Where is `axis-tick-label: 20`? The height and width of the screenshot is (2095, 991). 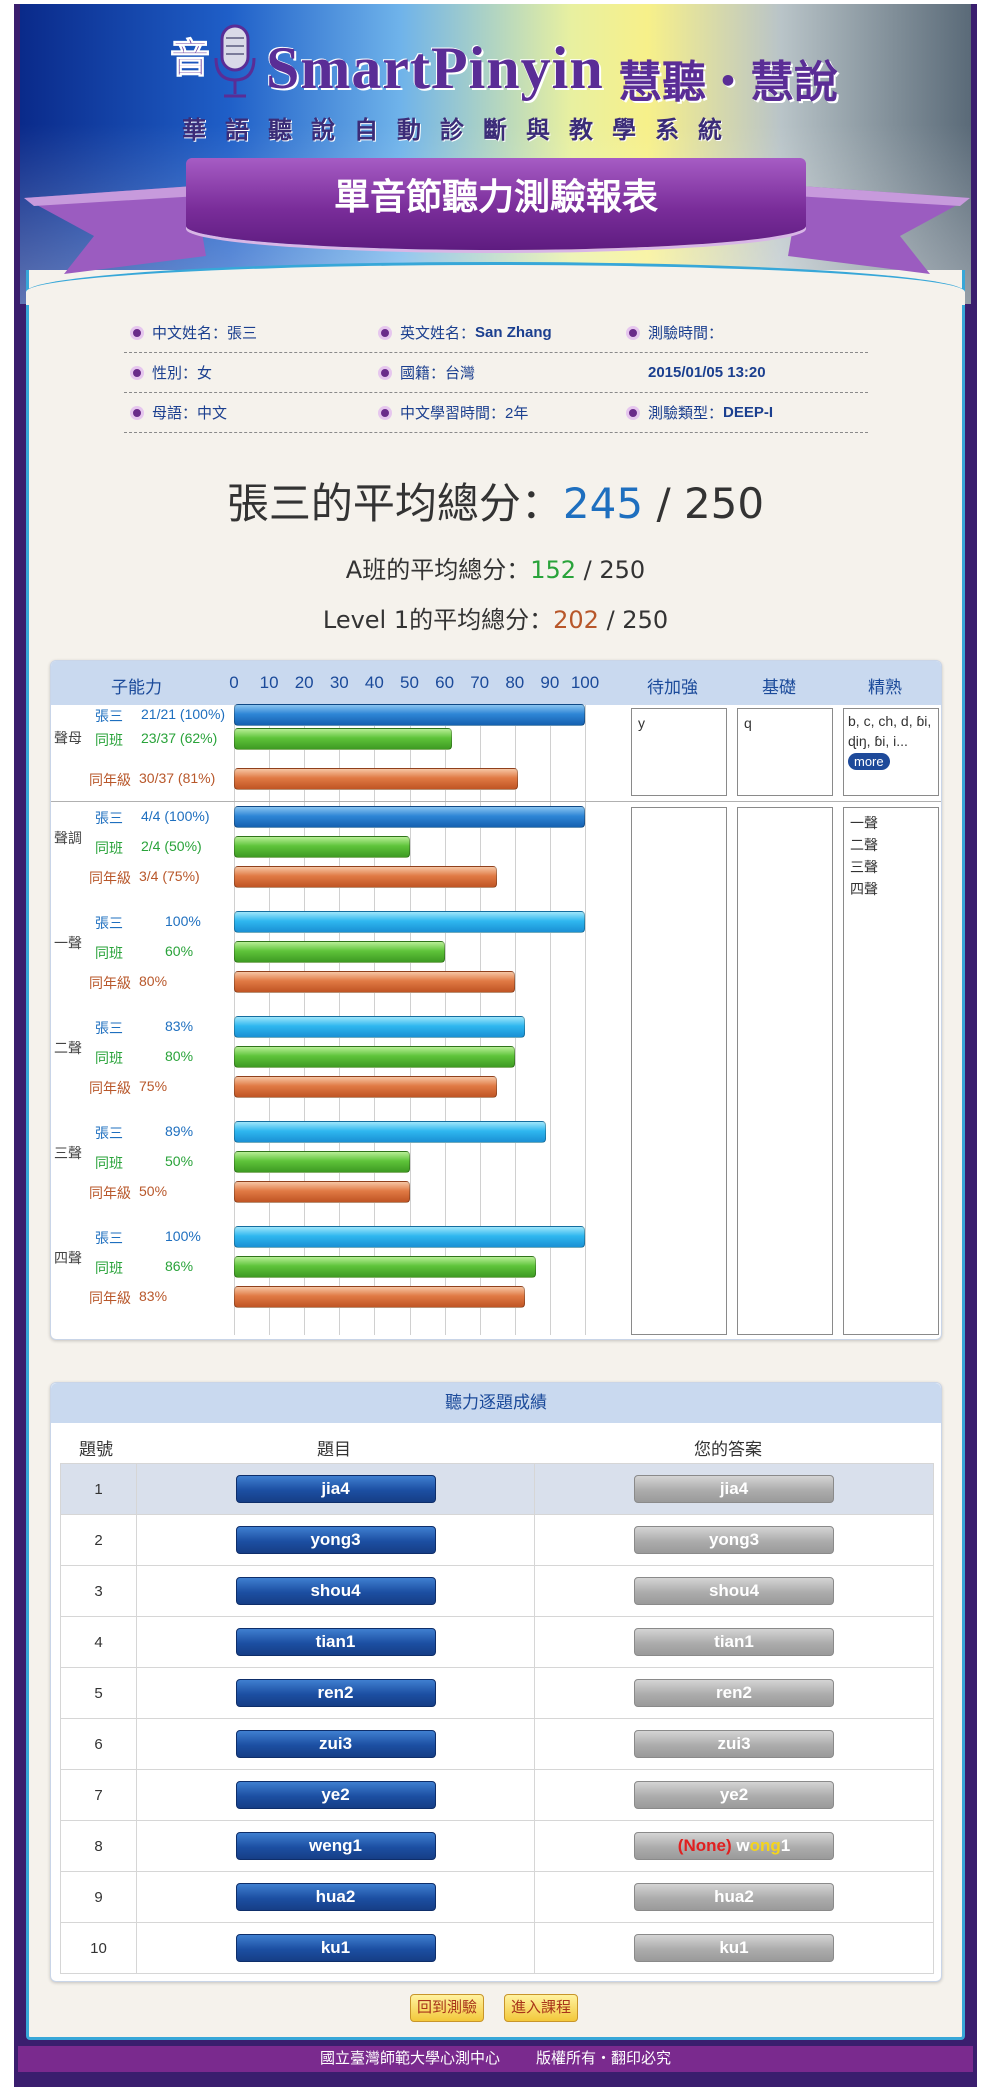 axis-tick-label: 20 is located at coordinates (304, 682).